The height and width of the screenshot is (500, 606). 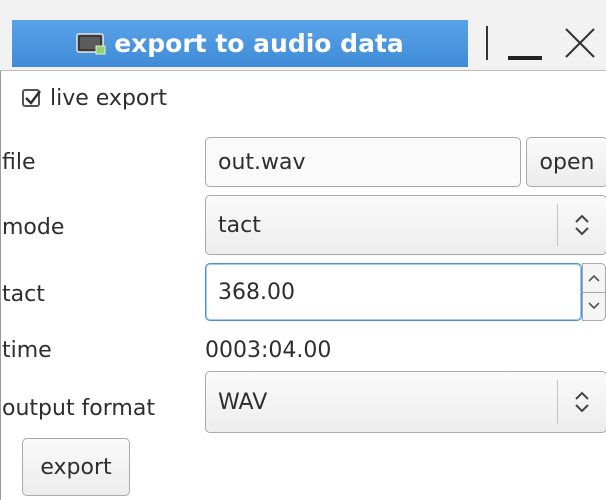 I want to click on tact-label: tact, so click(x=23, y=294).